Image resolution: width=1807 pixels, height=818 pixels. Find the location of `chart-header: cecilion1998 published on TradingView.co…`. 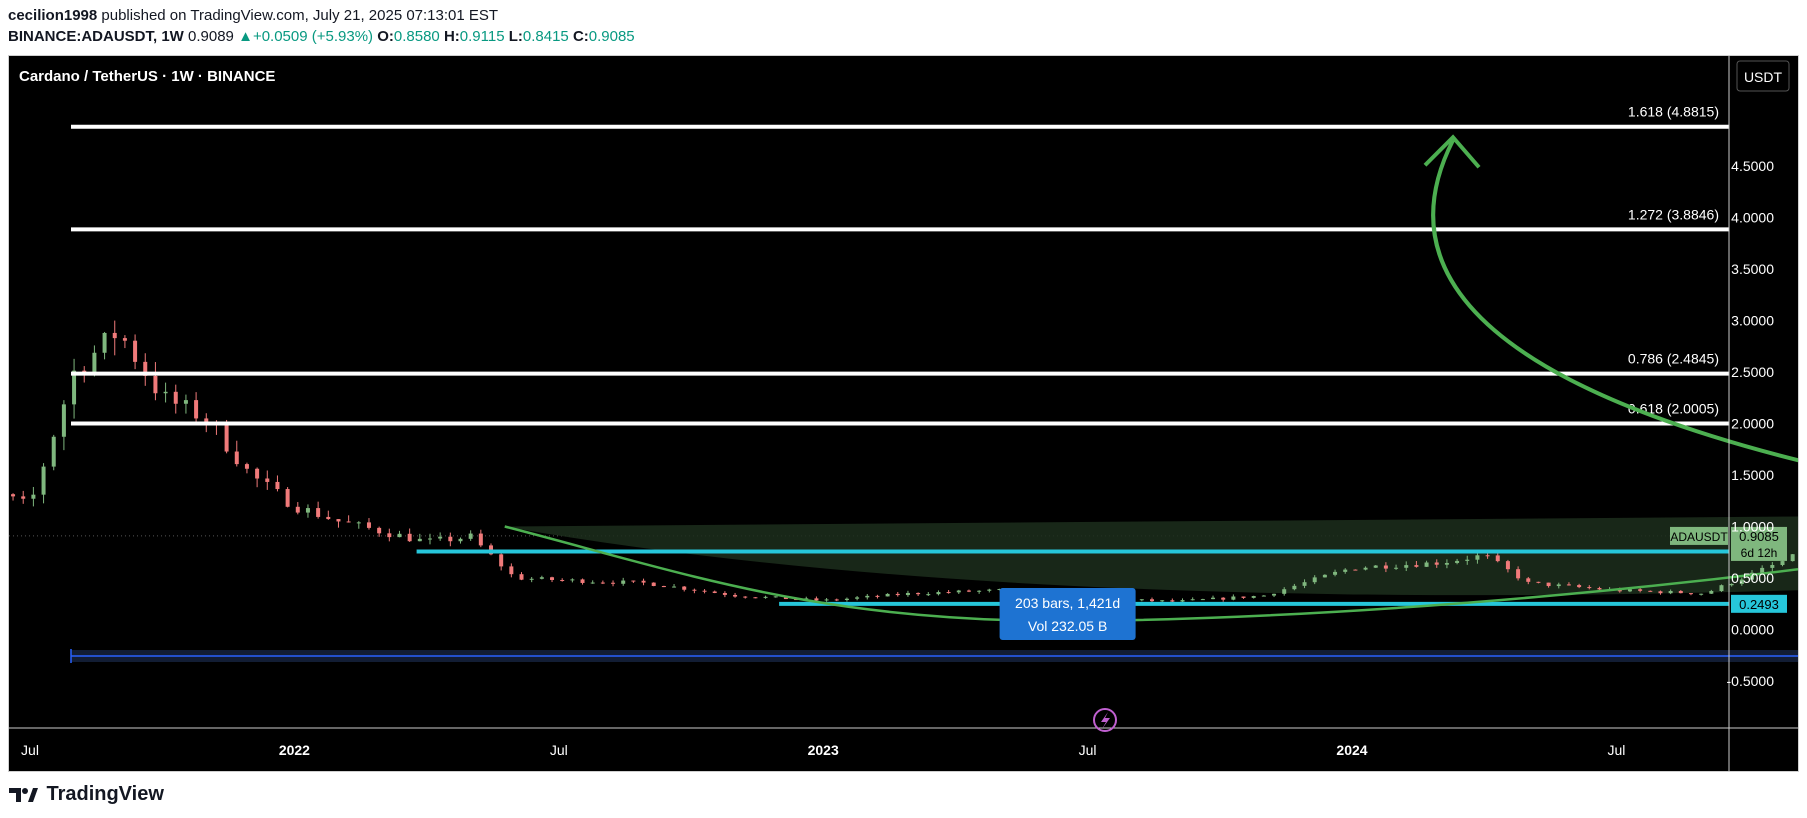

chart-header: cecilion1998 published on TradingView.co… is located at coordinates (898, 26).